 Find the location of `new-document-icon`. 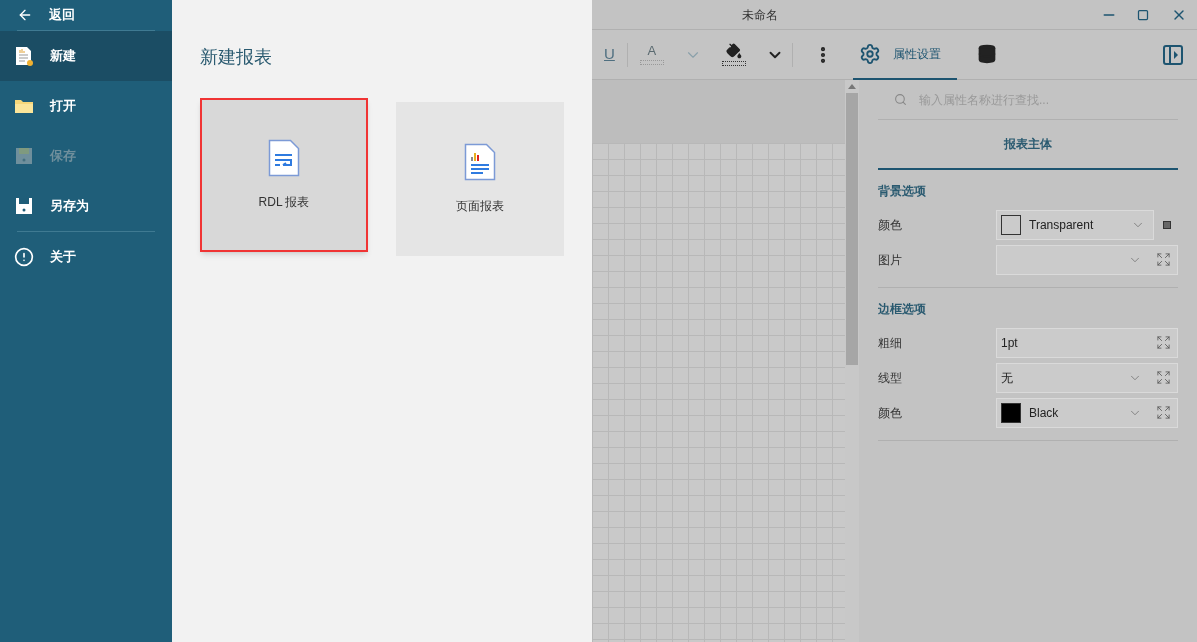

new-document-icon is located at coordinates (24, 56).